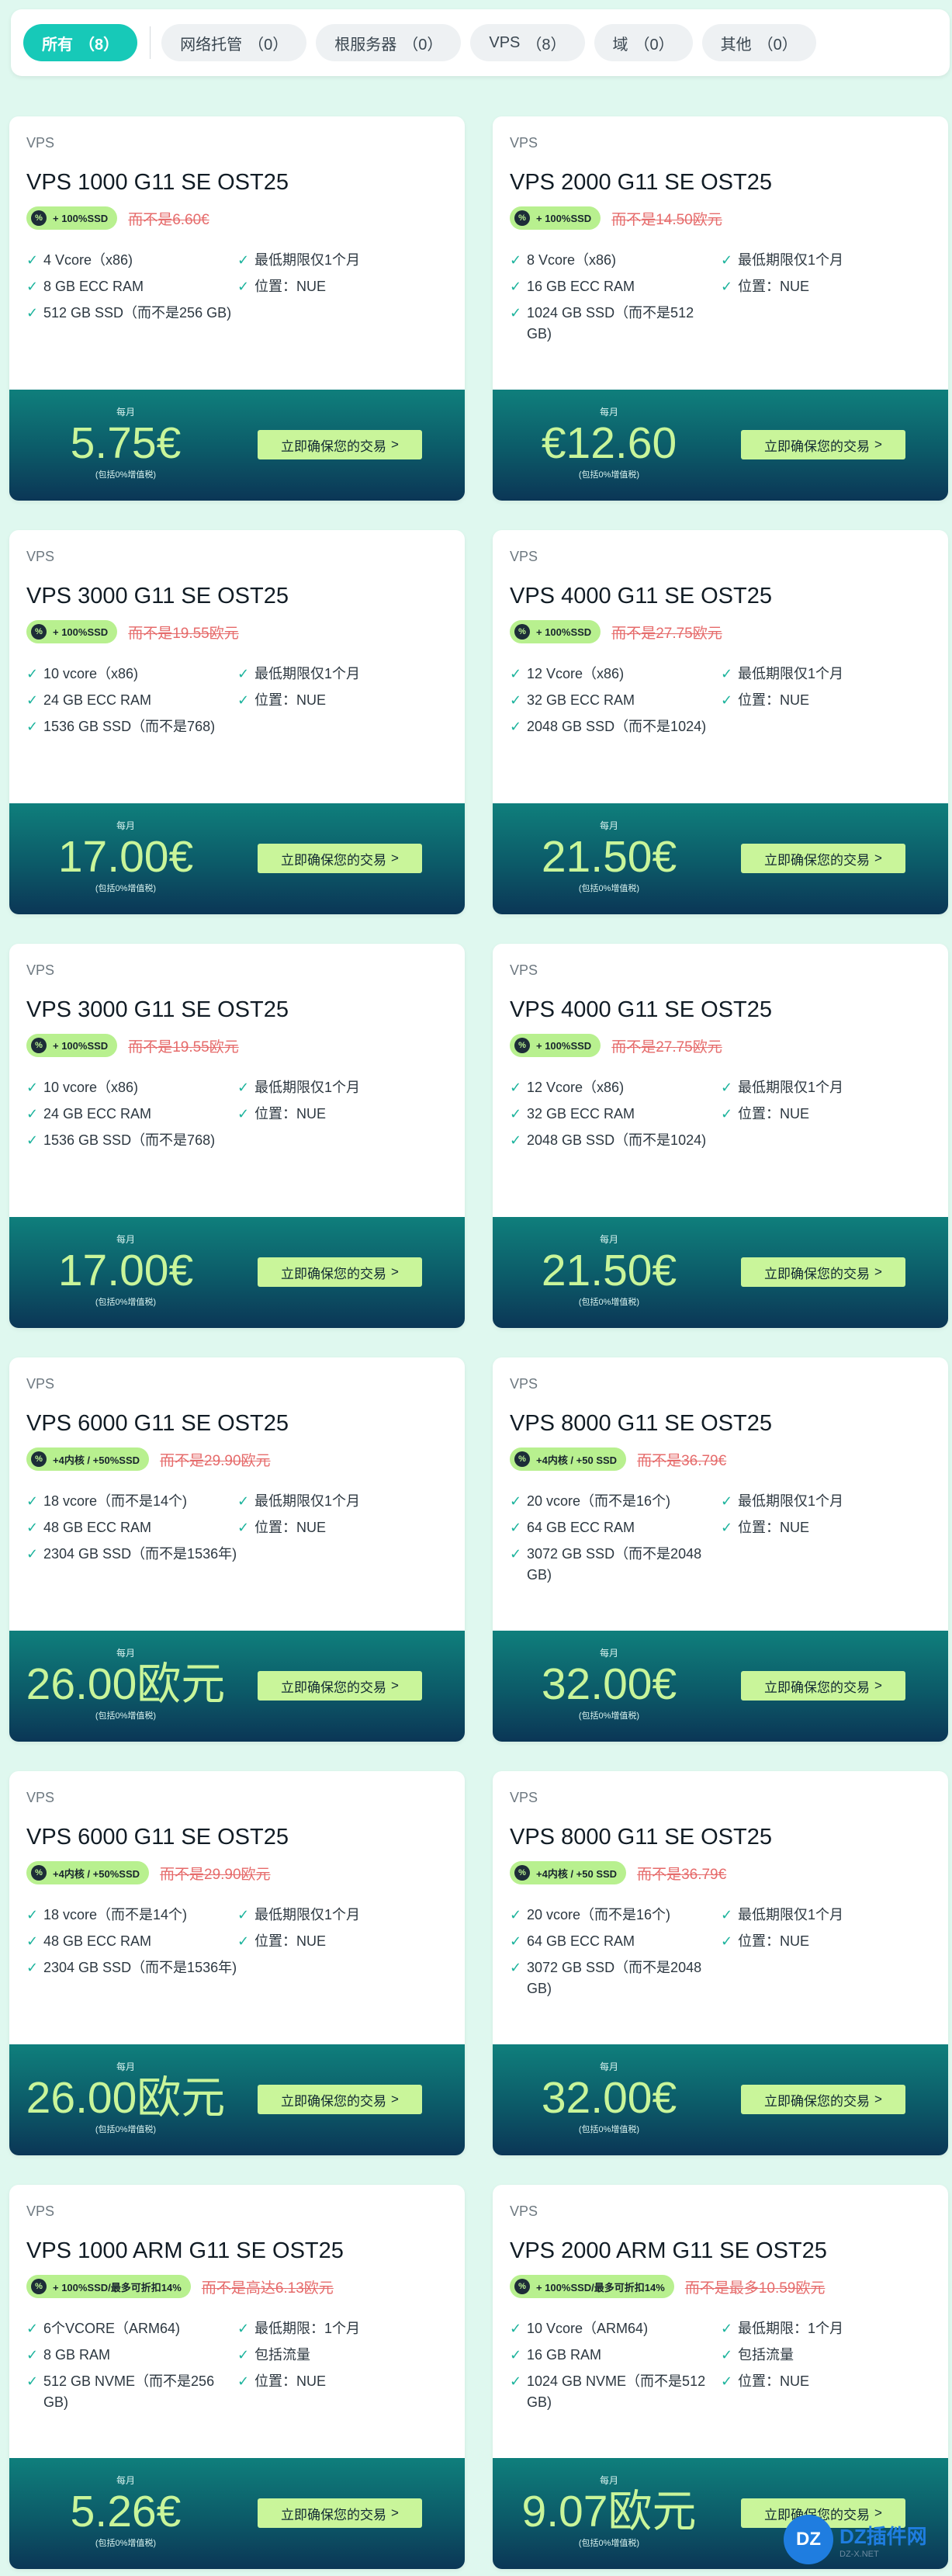 The height and width of the screenshot is (2576, 952). I want to click on promo-badge: % + 100%SSD, so click(72, 218).